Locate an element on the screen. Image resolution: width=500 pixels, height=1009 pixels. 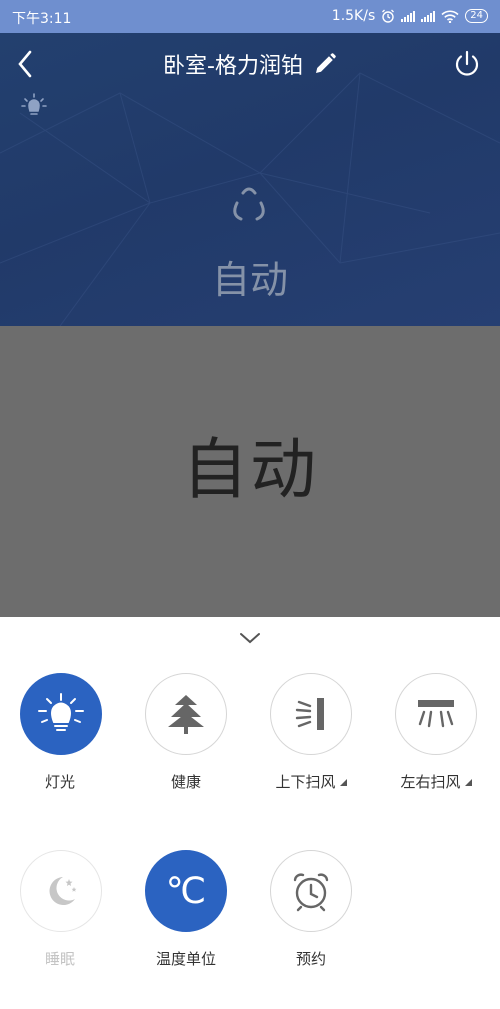
vertical-swing-button is located at coordinates (311, 714).